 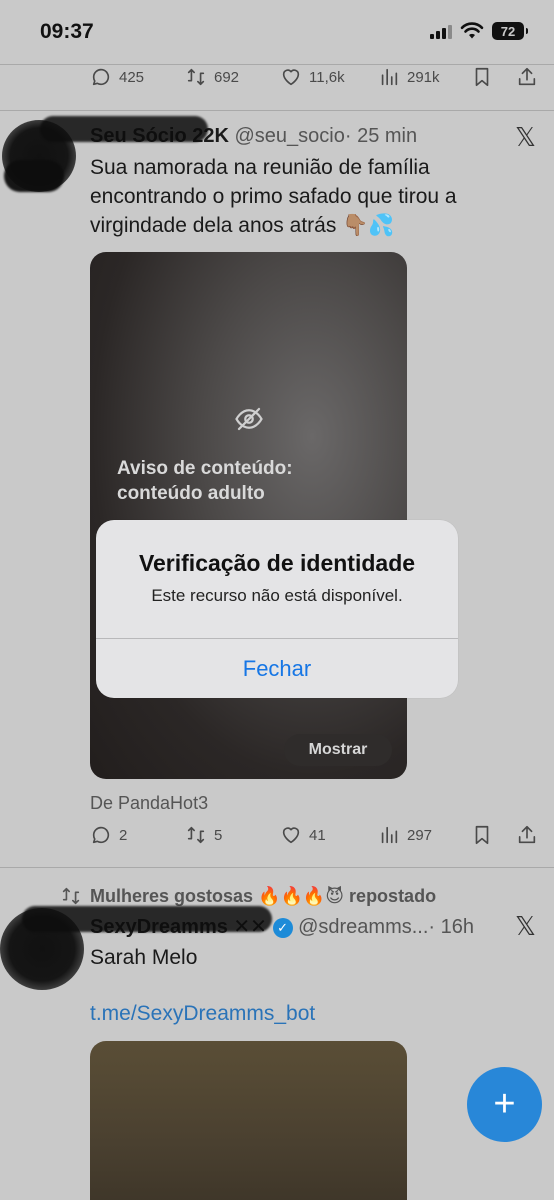 I want to click on repost-context: Mulheres gostosas 🔥🔥🔥😈 repostado, so click(x=248, y=896).